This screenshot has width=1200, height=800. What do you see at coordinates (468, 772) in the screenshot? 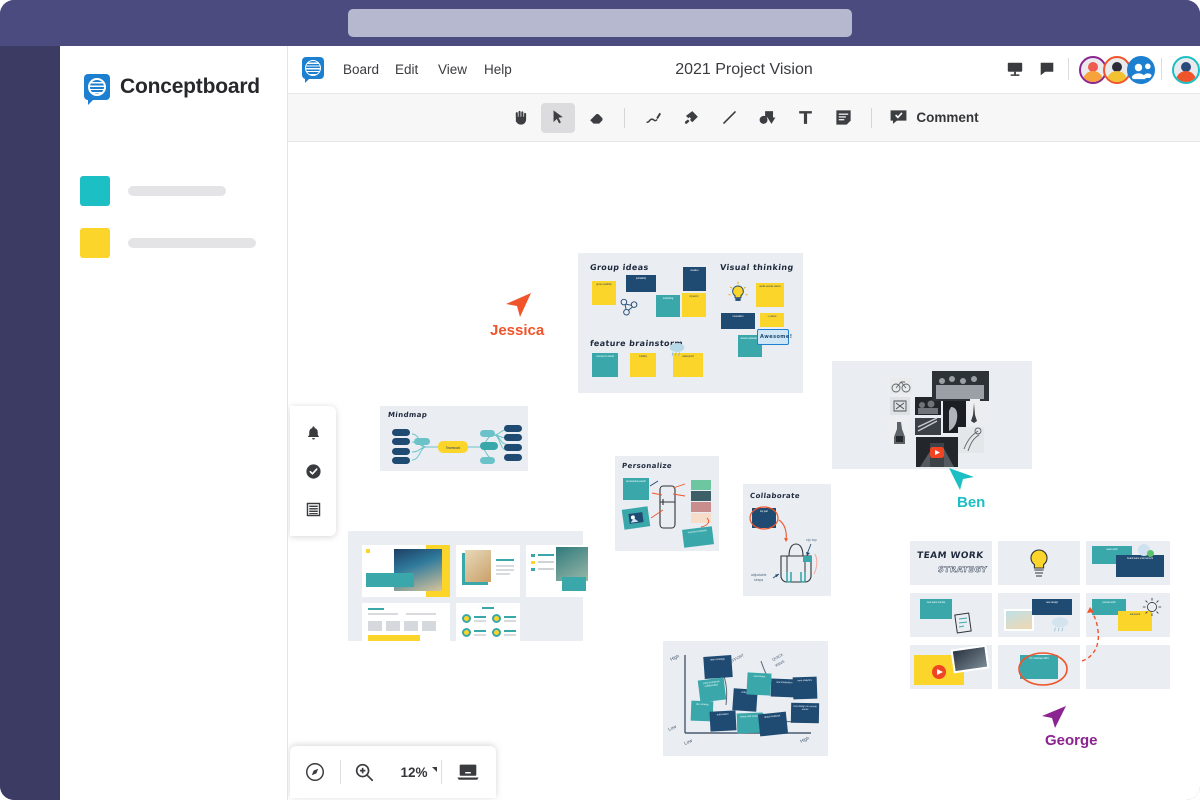
I see `presentation-mode-button` at bounding box center [468, 772].